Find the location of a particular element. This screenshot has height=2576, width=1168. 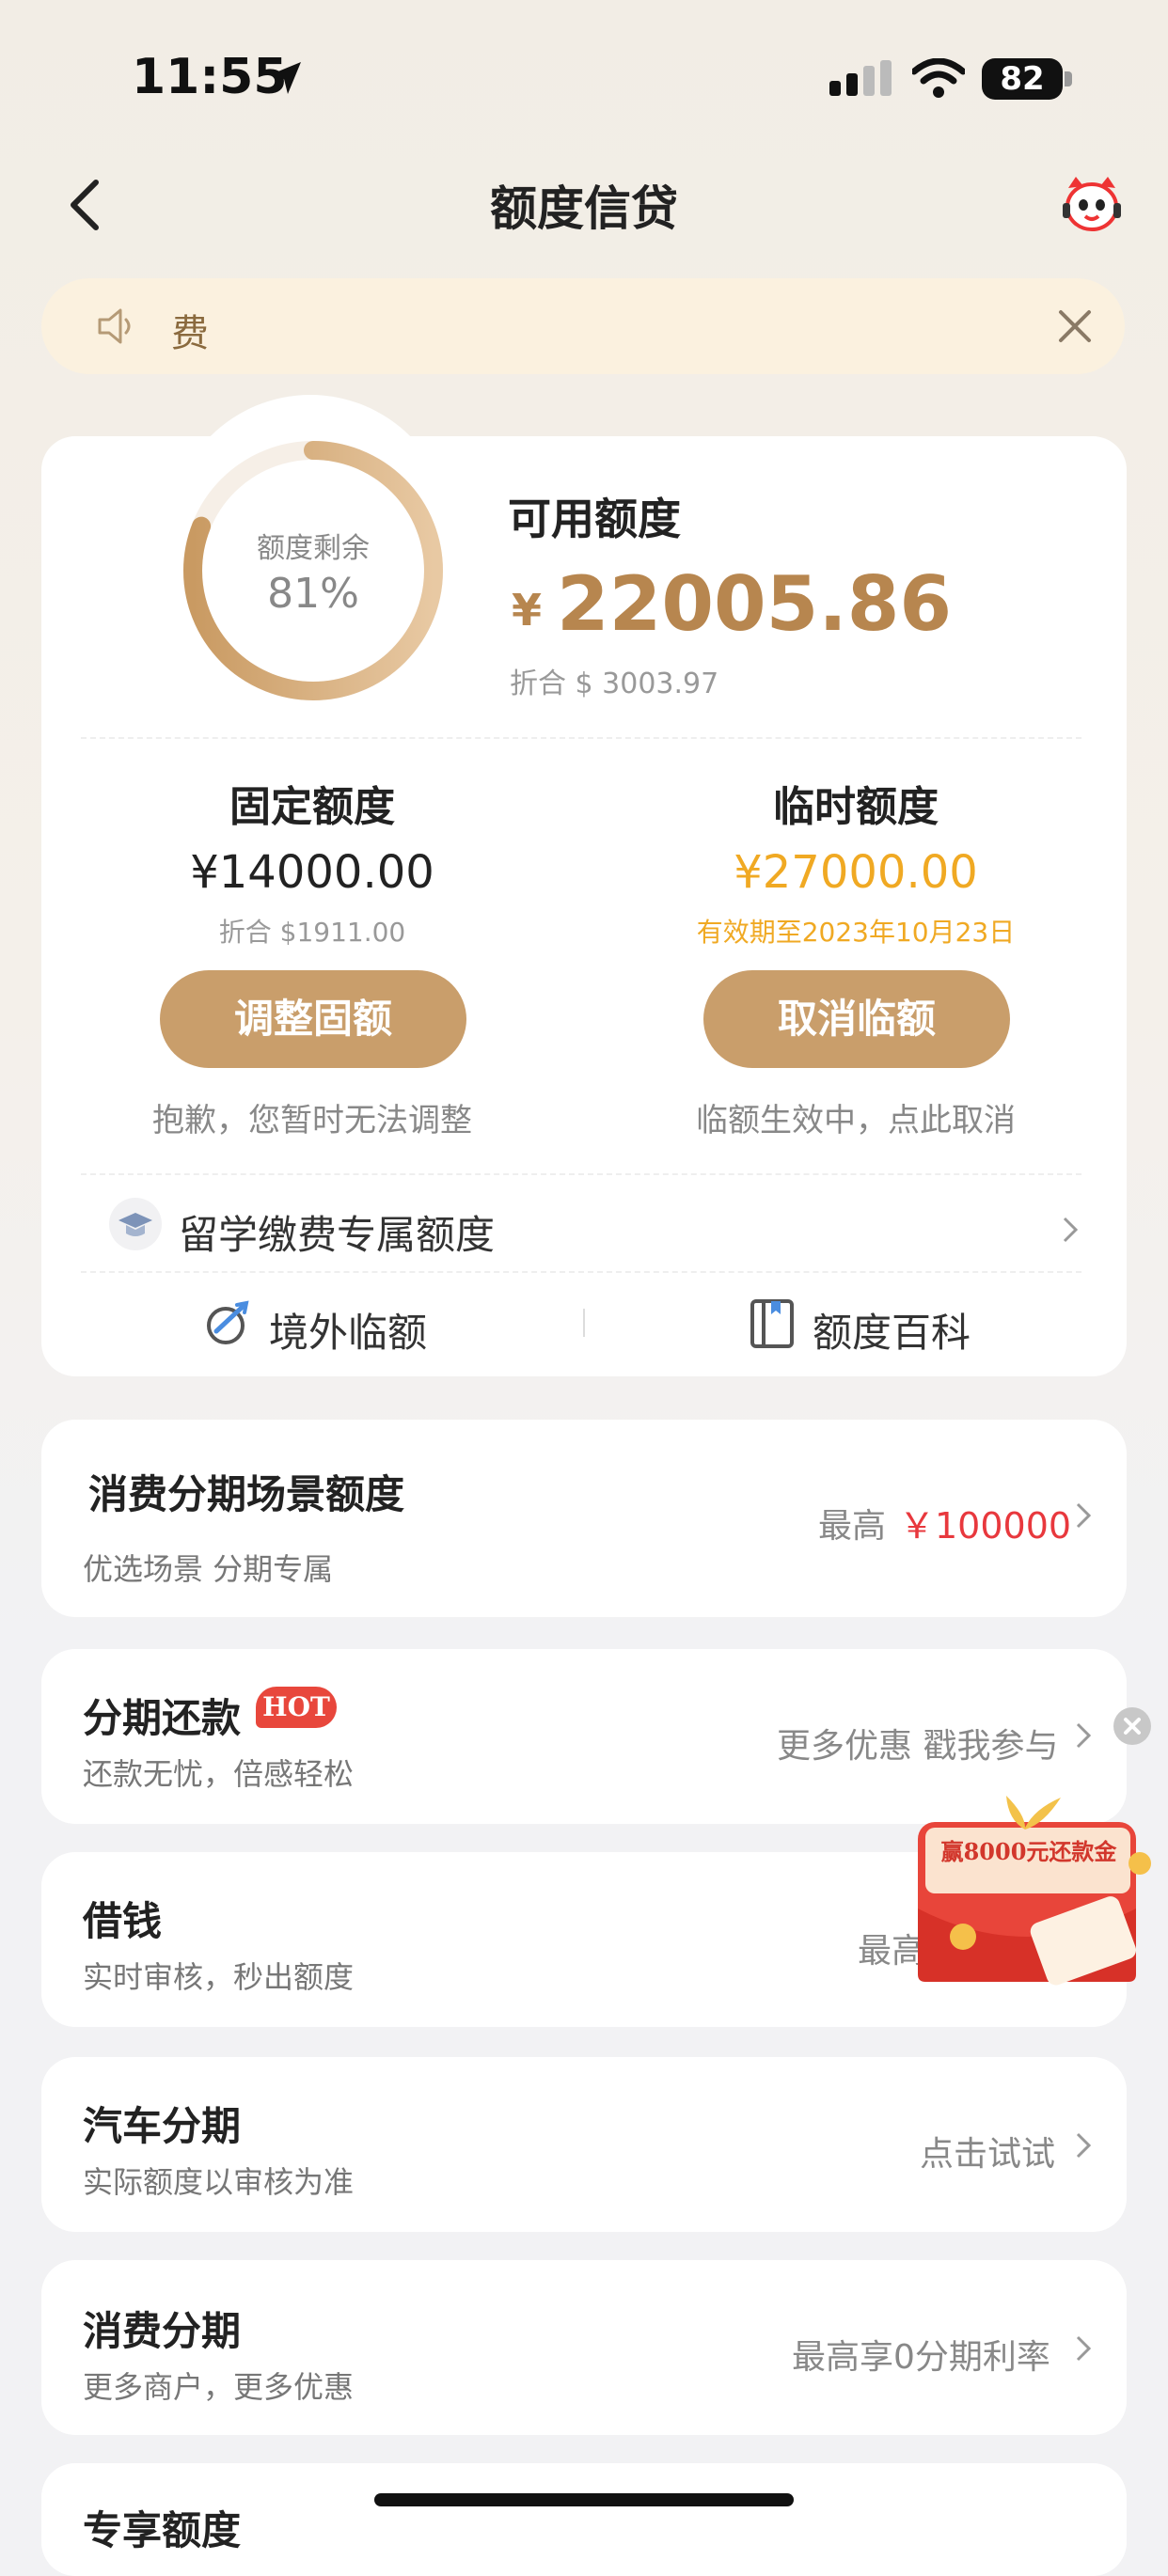

temp-quota-title: 临时额度 is located at coordinates (856, 807).